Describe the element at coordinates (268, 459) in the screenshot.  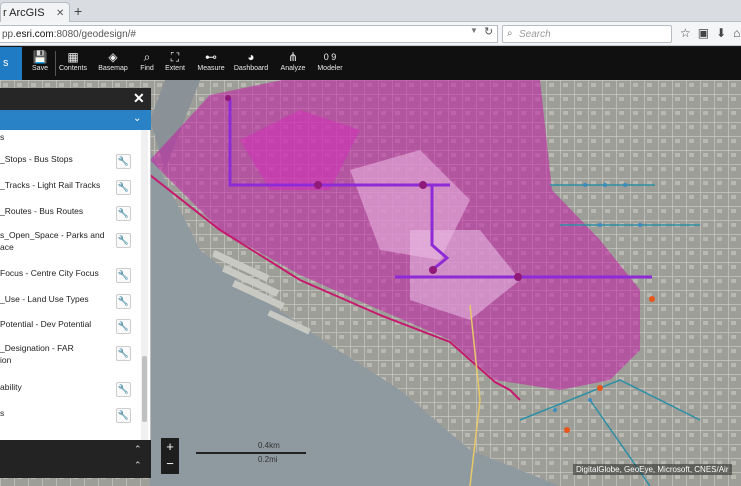
I see `scale-mi-label: 0.2mi` at that location.